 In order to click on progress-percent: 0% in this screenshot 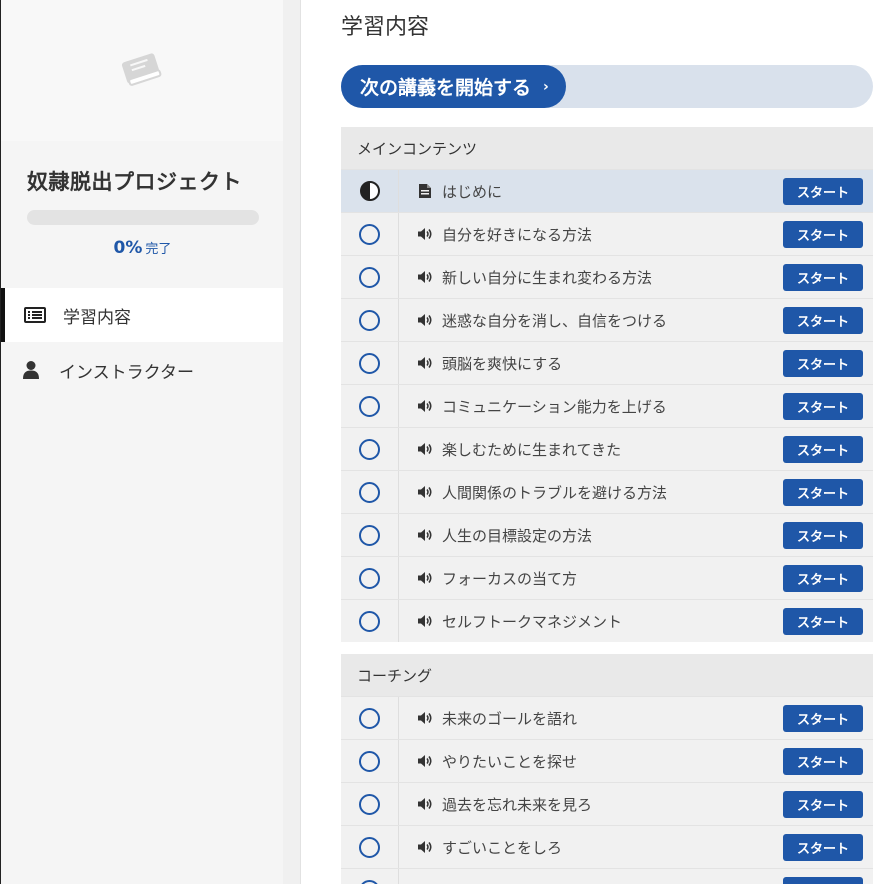, I will do `click(128, 248)`.